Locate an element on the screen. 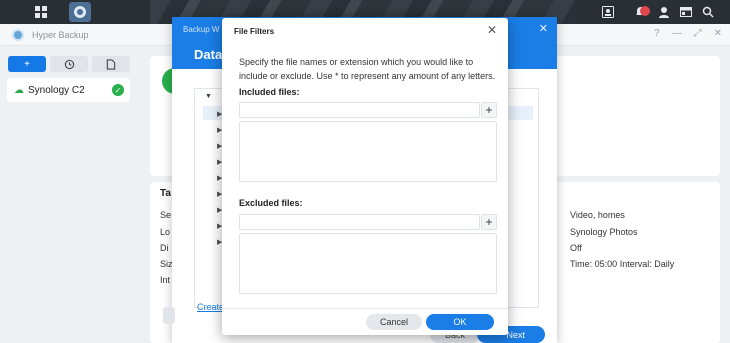  log-button is located at coordinates (111, 64).